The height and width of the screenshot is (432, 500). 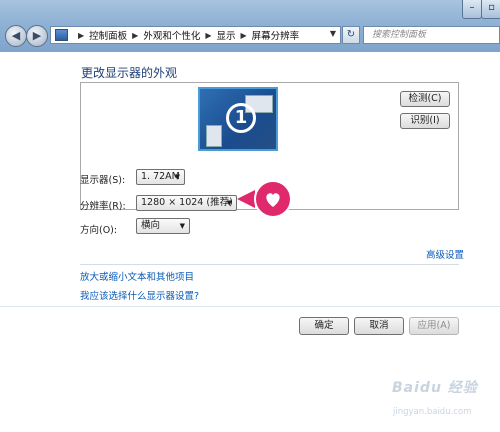 What do you see at coordinates (226, 35) in the screenshot?
I see `breadcrumb-display: 显示` at bounding box center [226, 35].